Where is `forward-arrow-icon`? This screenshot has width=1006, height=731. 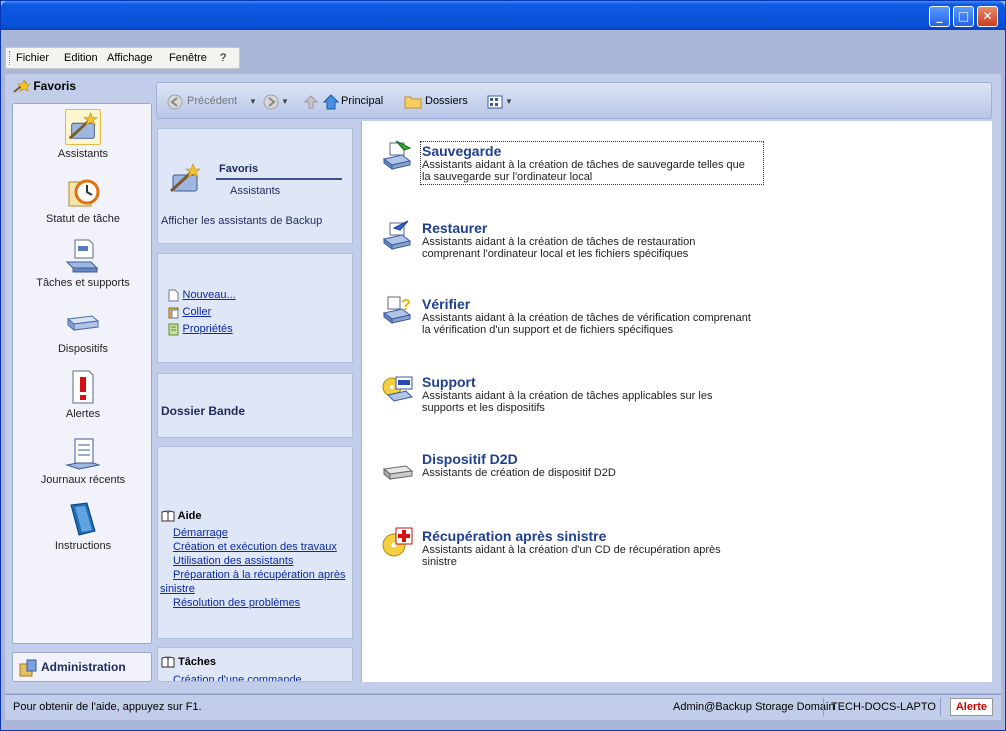 forward-arrow-icon is located at coordinates (271, 102).